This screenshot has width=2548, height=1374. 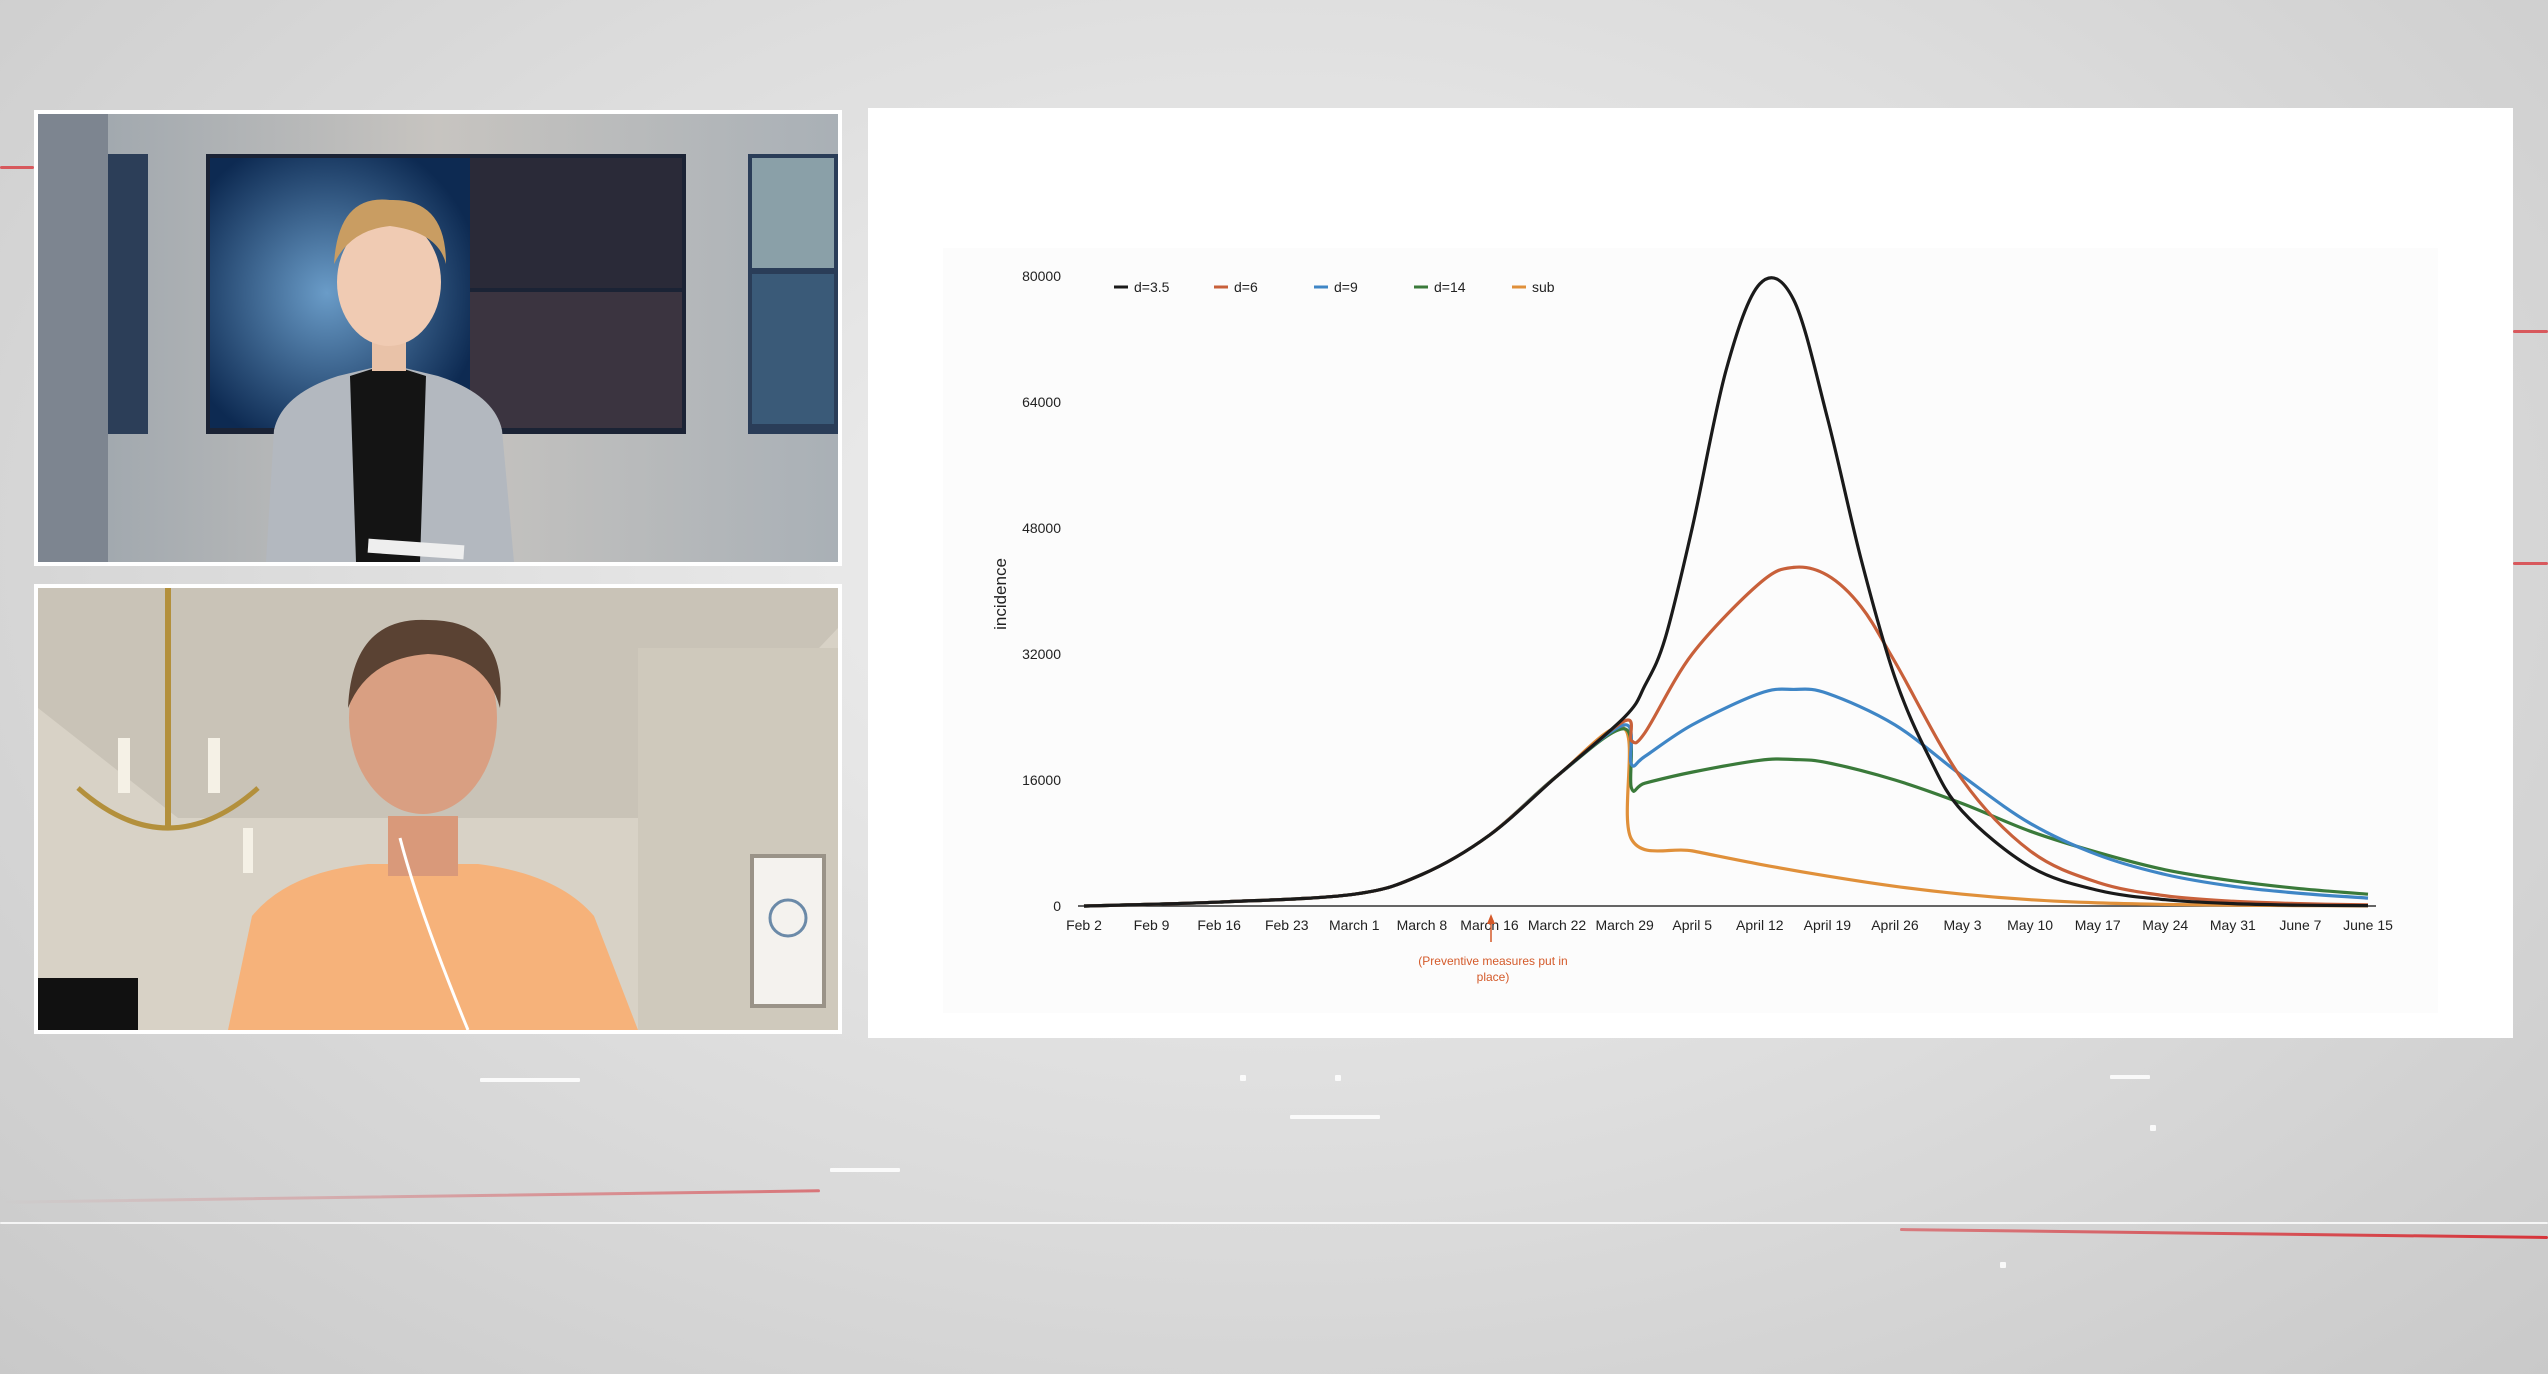 What do you see at coordinates (1346, 287) in the screenshot?
I see `legend-label: d=9` at bounding box center [1346, 287].